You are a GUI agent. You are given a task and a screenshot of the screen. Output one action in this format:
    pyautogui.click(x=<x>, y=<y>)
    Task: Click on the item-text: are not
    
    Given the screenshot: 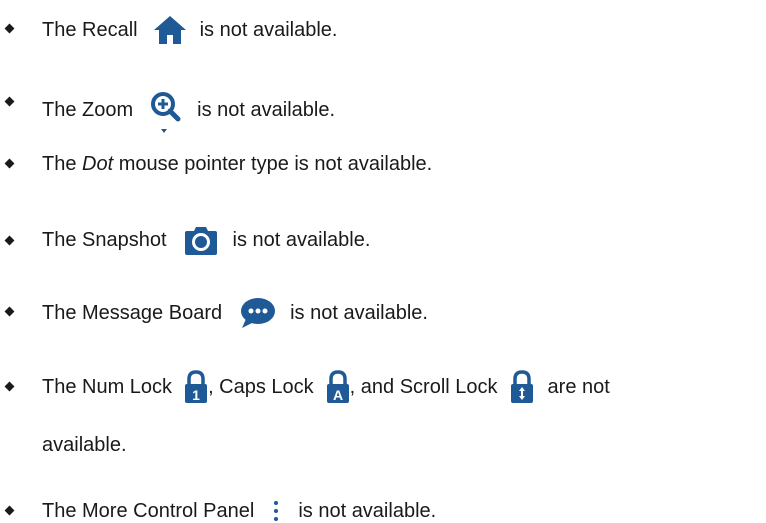 What is the action you would take?
    pyautogui.click(x=578, y=387)
    